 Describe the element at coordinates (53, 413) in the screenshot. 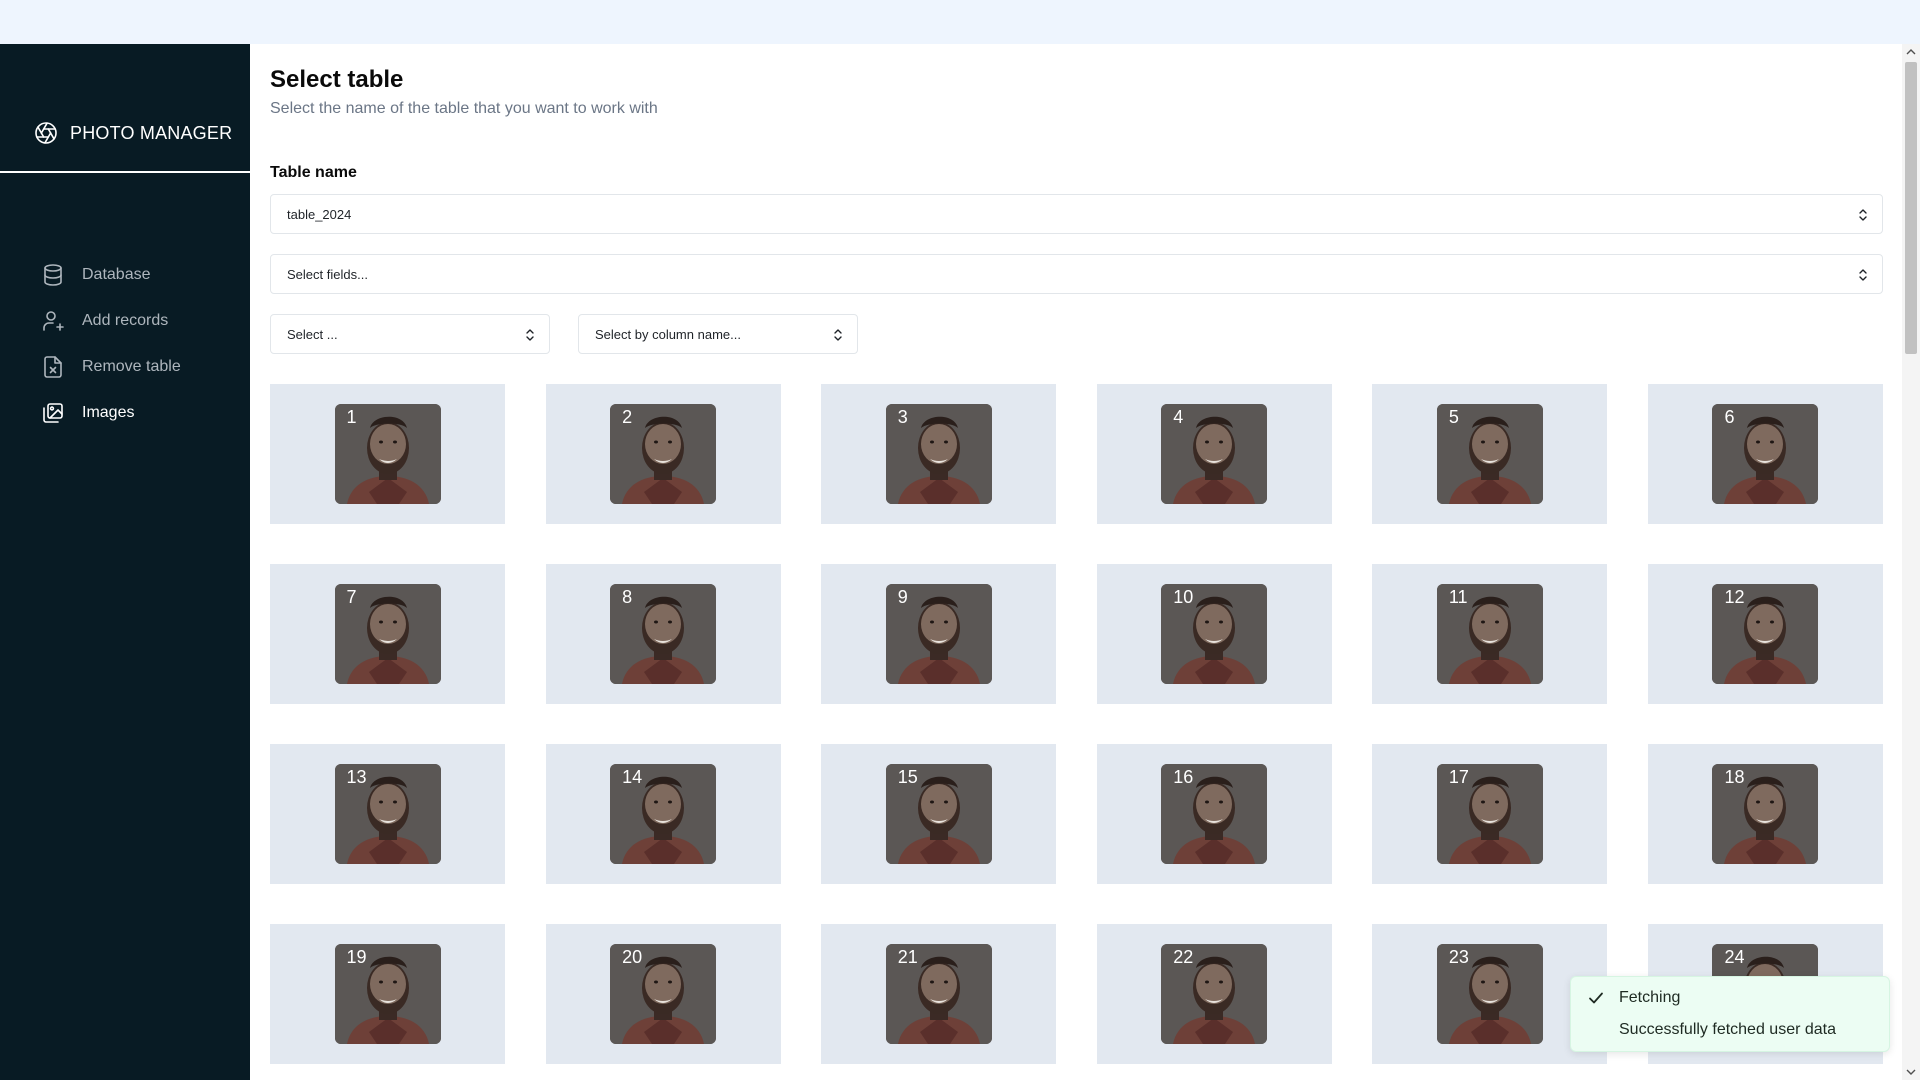

I see `images-icon` at that location.